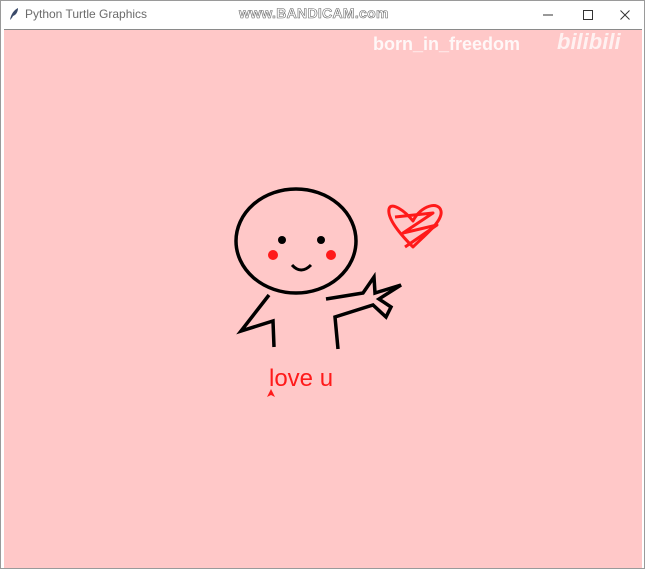 The image size is (645, 570). Describe the element at coordinates (301, 267) in the screenshot. I see `smile` at that location.